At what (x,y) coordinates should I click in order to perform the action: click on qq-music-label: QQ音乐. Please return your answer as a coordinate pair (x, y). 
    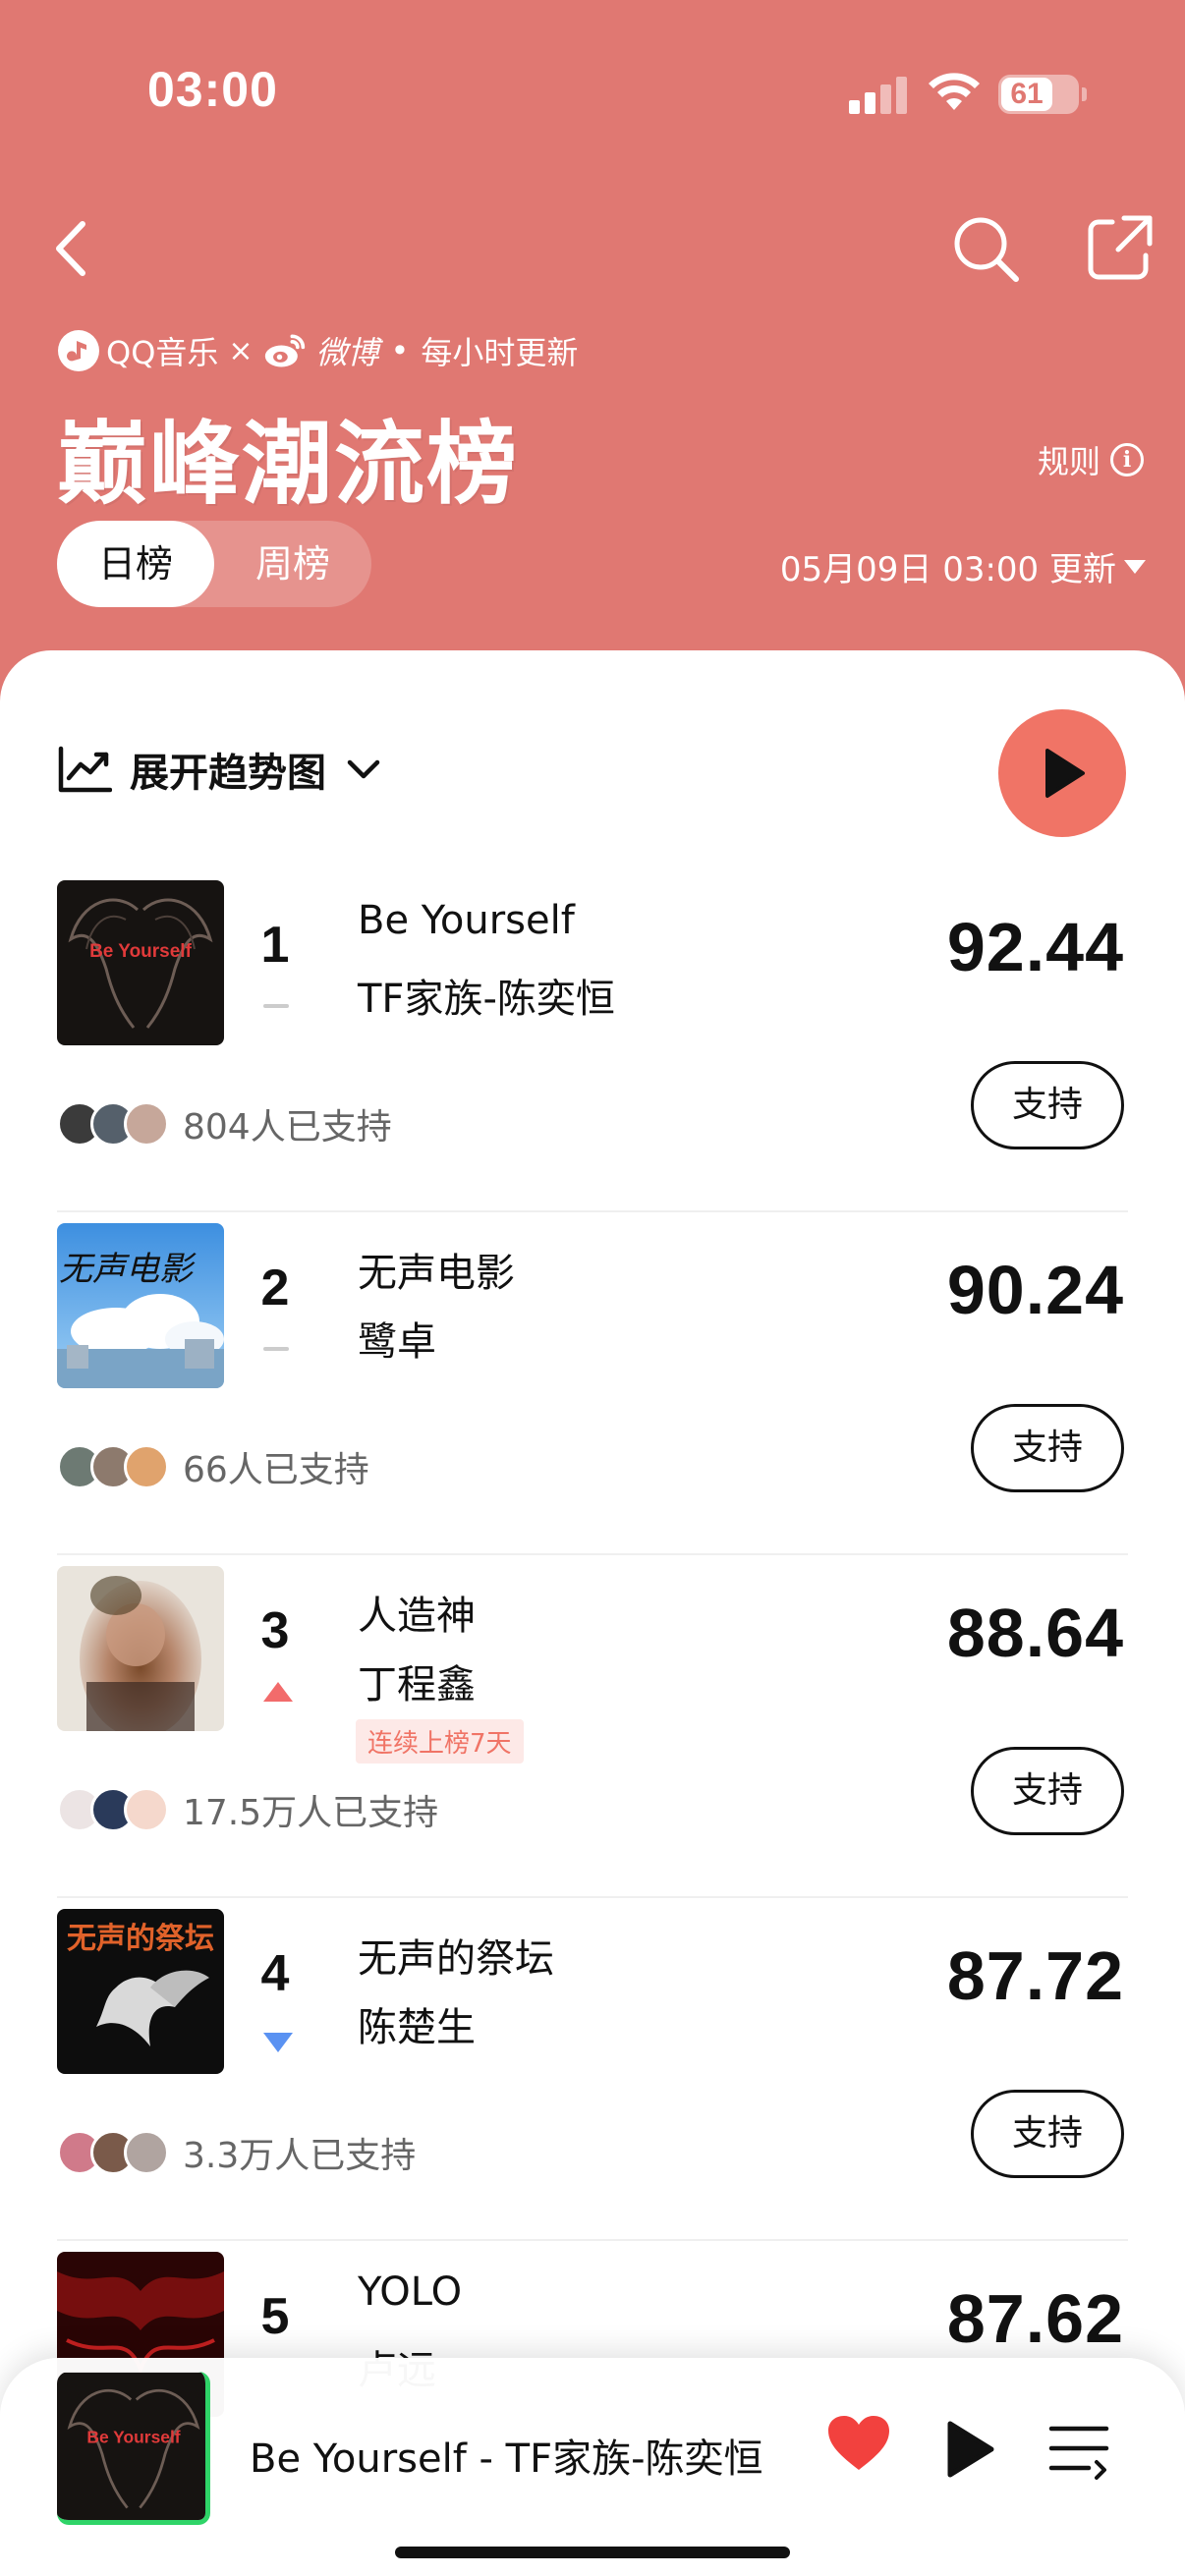
    Looking at the image, I should click on (163, 352).